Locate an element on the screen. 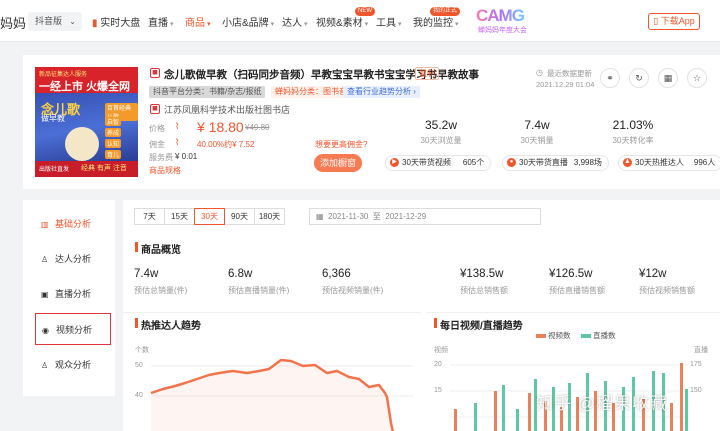  live-icon: ● is located at coordinates (511, 163).